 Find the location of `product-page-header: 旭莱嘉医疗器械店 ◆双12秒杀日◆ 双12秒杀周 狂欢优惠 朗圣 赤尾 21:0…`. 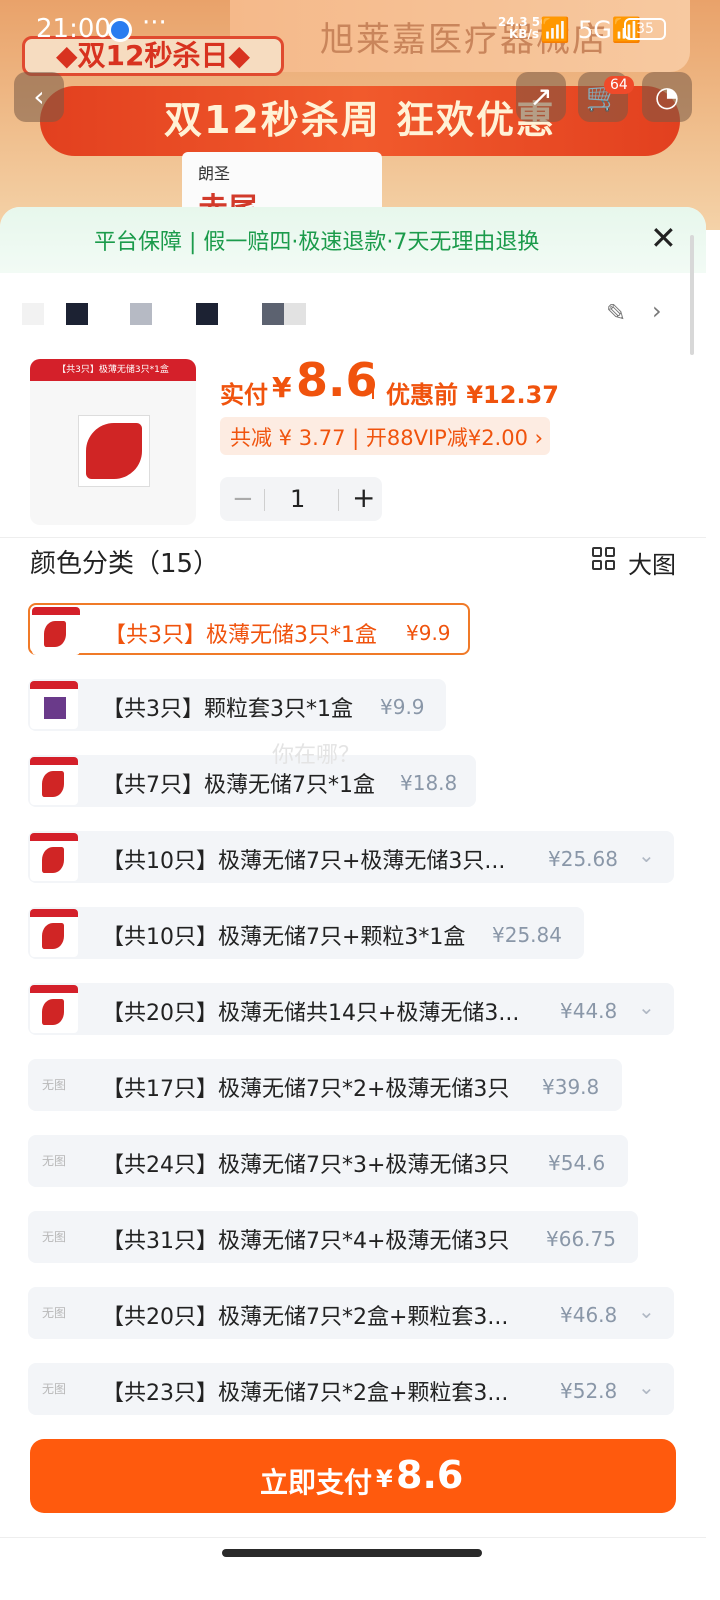

product-page-header: 旭莱嘉医疗器械店 ◆双12秒杀日◆ 双12秒杀周 狂欢优惠 朗圣 赤尾 21:0… is located at coordinates (360, 115).